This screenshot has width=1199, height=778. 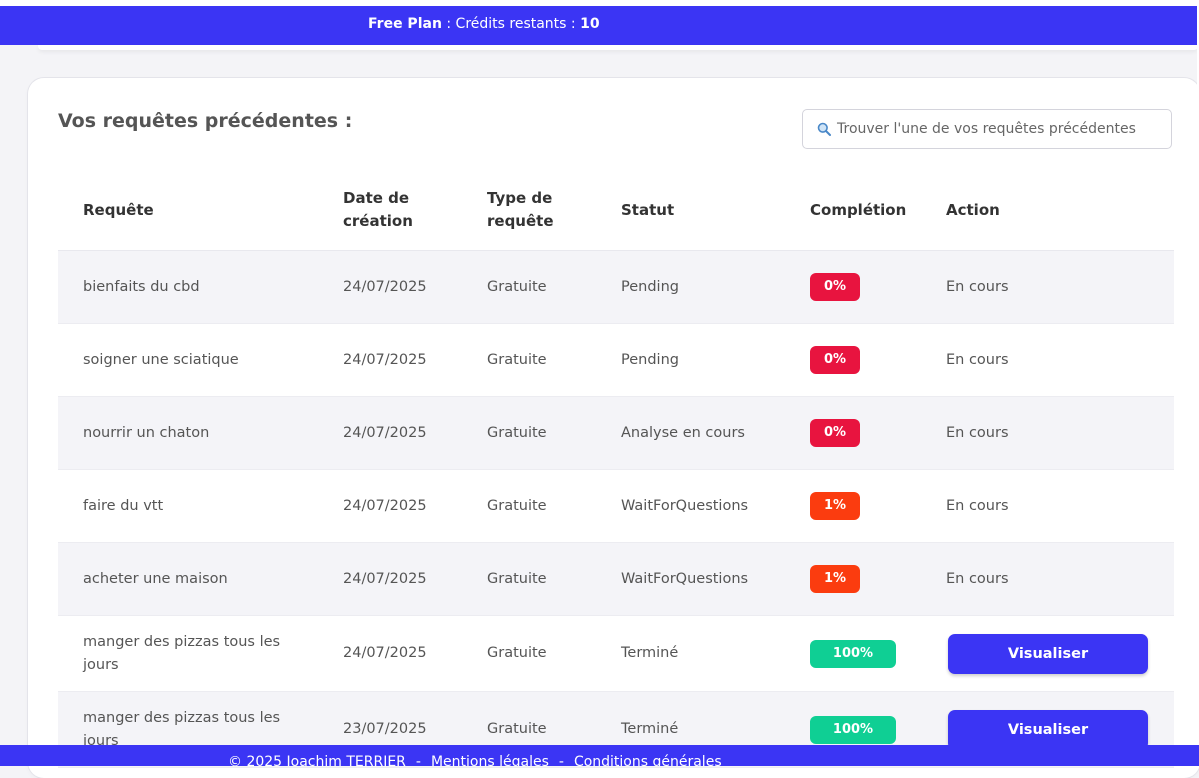 I want to click on cell-request: acheter une maison, so click(x=155, y=578).